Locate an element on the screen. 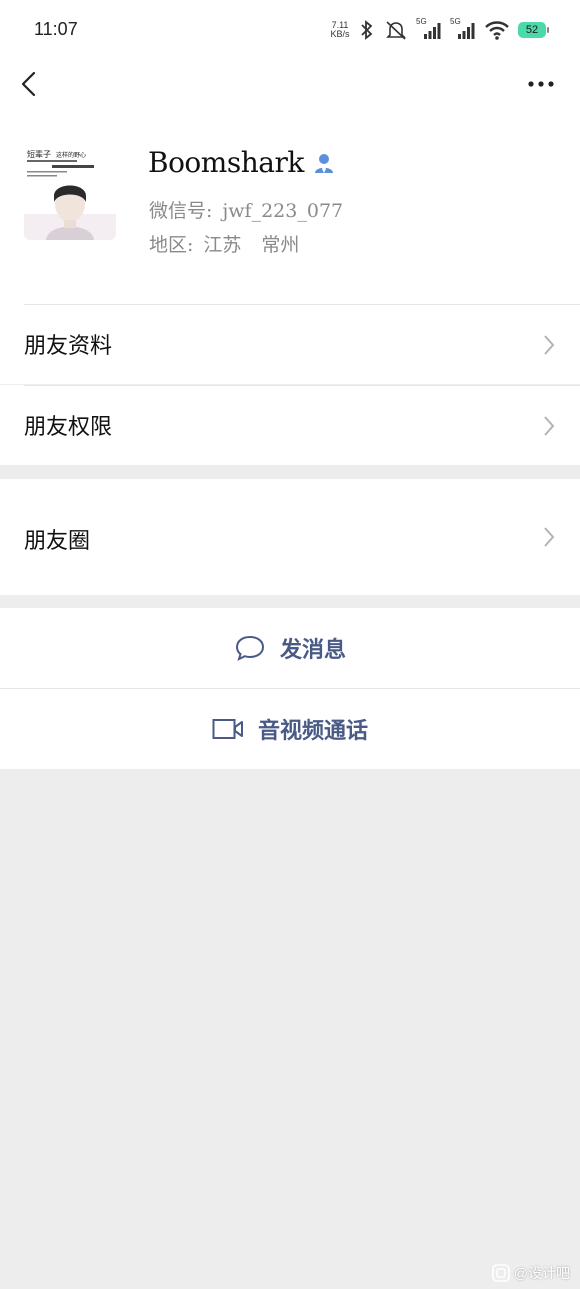  more-dots-icon is located at coordinates (541, 84).